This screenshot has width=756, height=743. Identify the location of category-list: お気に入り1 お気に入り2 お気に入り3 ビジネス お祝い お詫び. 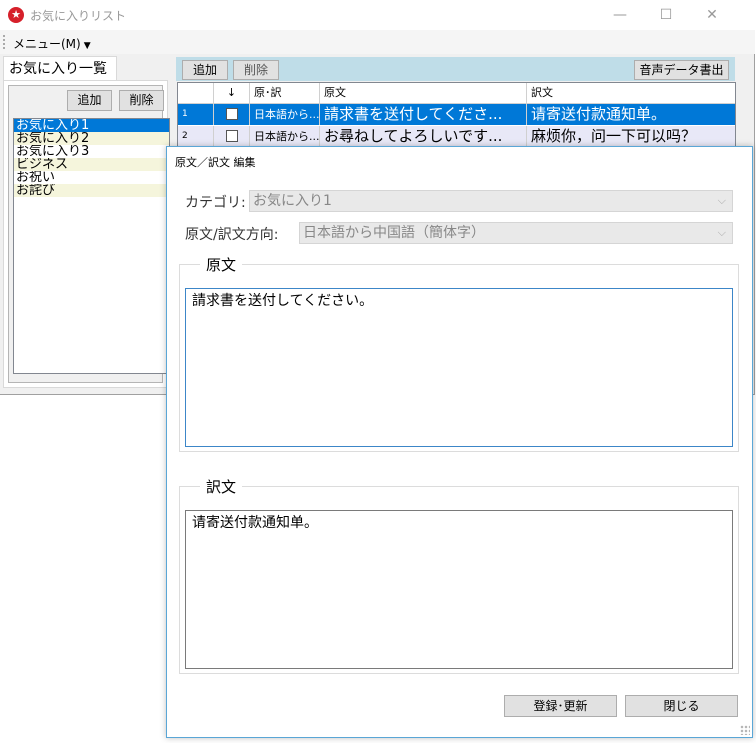
(91, 246).